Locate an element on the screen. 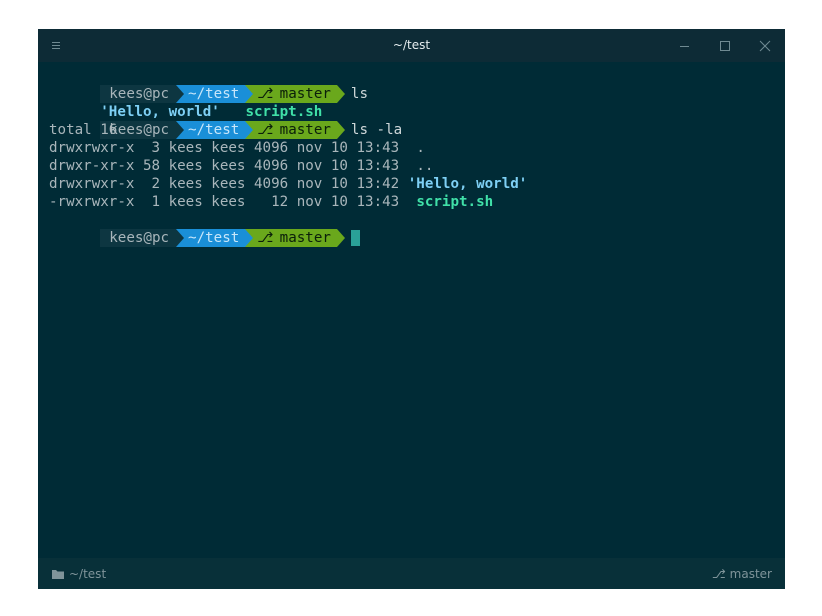  file-name: . is located at coordinates (420, 148).